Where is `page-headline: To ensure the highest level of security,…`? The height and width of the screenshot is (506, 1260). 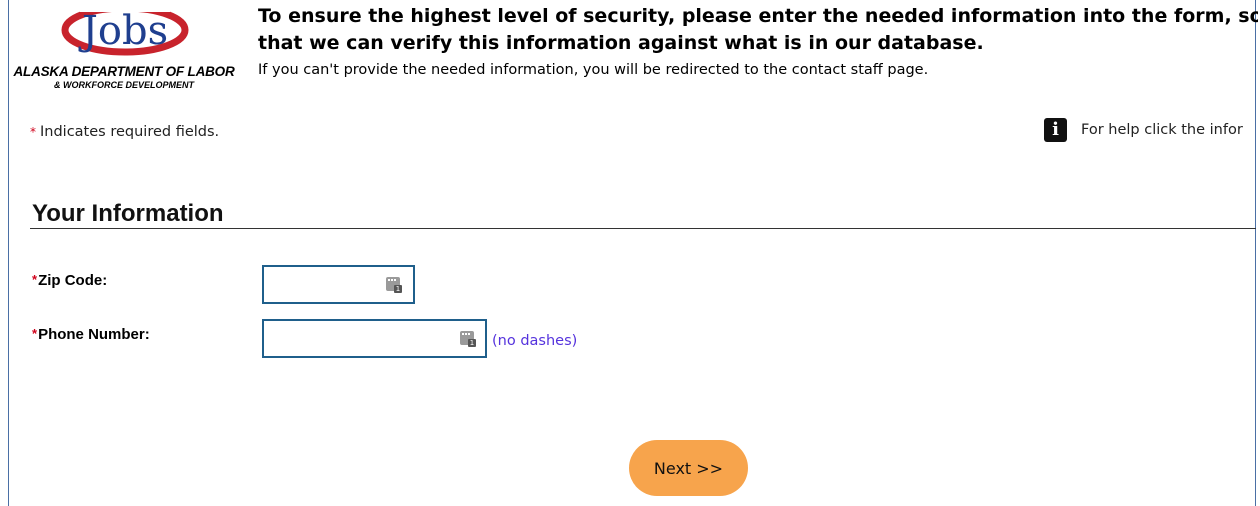
page-headline: To ensure the highest level of security,… is located at coordinates (758, 30).